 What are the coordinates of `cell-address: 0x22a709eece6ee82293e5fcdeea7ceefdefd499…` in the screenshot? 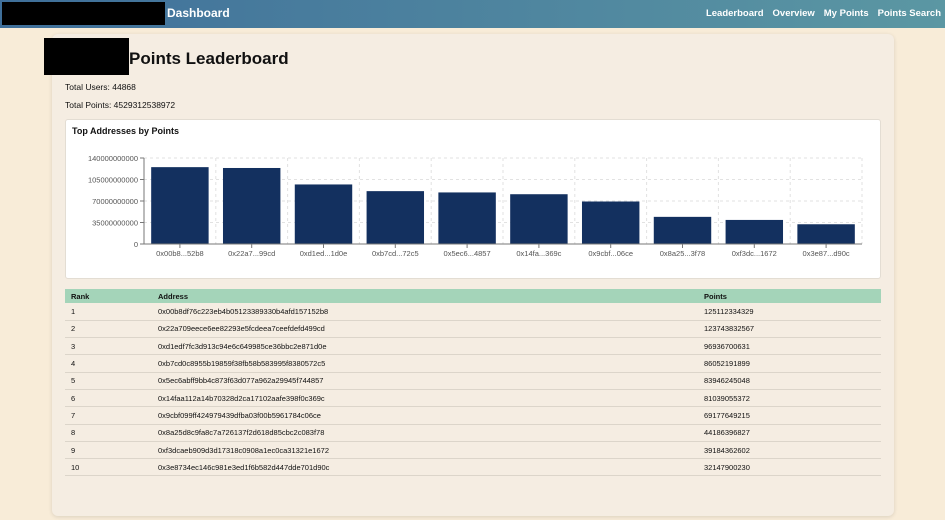 It's located at (425, 329).